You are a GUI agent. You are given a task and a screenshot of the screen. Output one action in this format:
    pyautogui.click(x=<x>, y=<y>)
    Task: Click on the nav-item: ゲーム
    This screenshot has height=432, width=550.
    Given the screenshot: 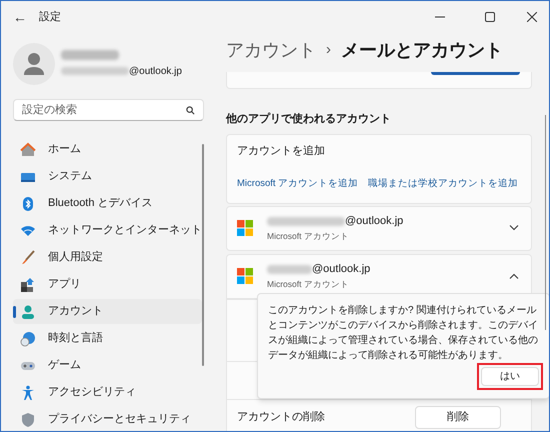 What is the action you would take?
    pyautogui.click(x=107, y=365)
    